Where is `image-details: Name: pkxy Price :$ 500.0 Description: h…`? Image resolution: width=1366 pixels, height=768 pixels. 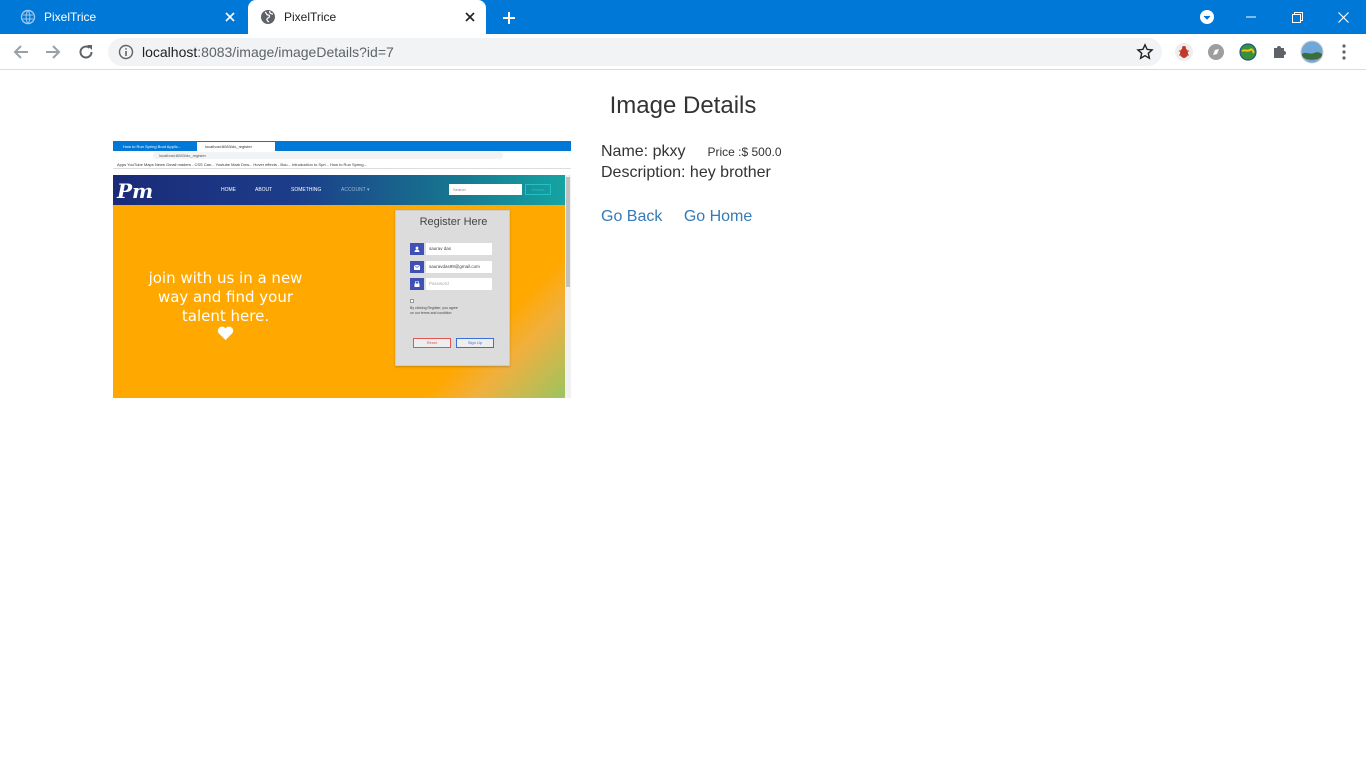
image-details: Name: pkxy Price :$ 500.0 Description: h… is located at coordinates (691, 163).